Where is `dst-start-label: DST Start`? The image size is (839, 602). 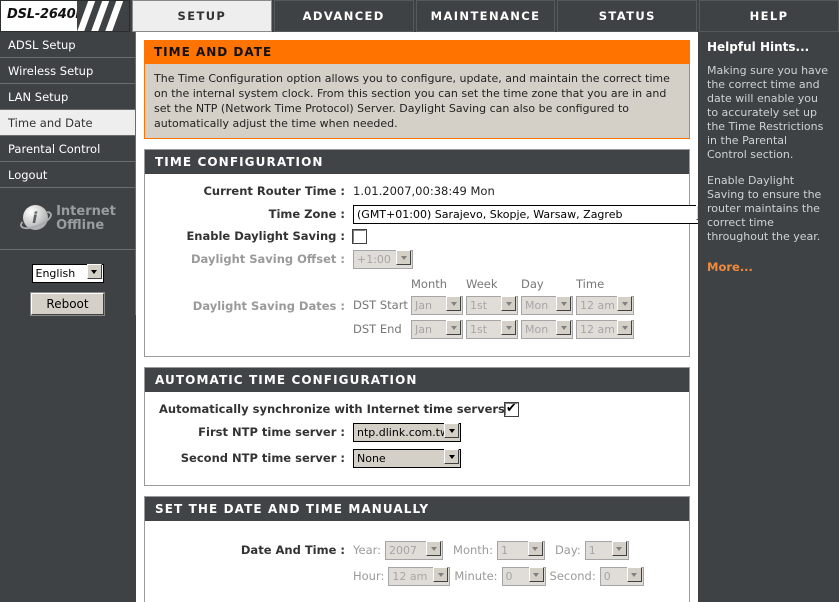
dst-start-label: DST Start is located at coordinates (380, 304).